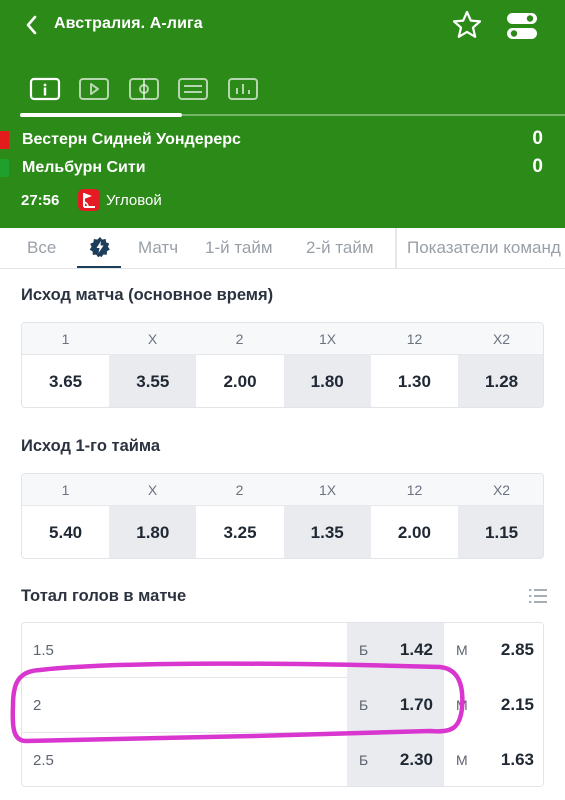 This screenshot has width=565, height=800. I want to click on total-line: 2, so click(37, 705).